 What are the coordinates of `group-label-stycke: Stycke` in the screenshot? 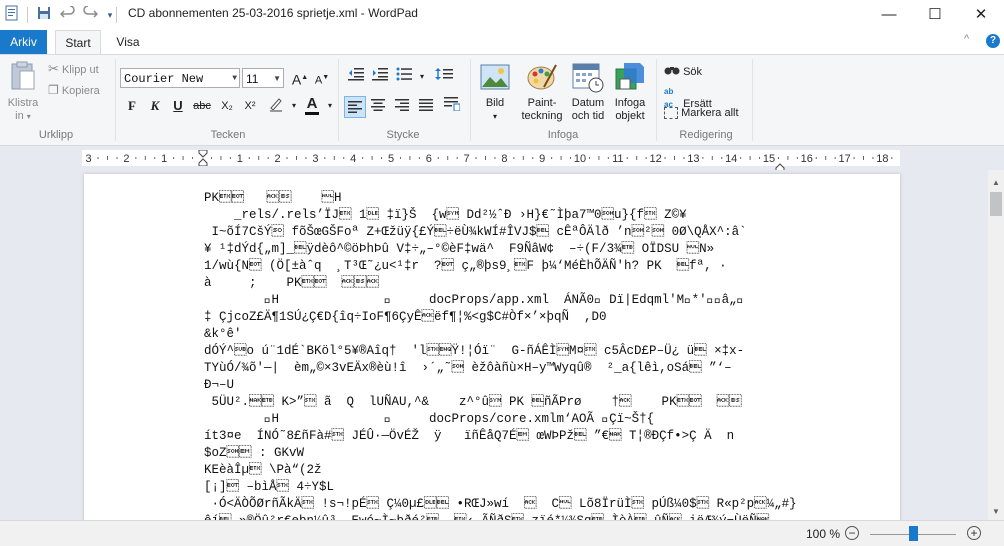 It's located at (403, 135).